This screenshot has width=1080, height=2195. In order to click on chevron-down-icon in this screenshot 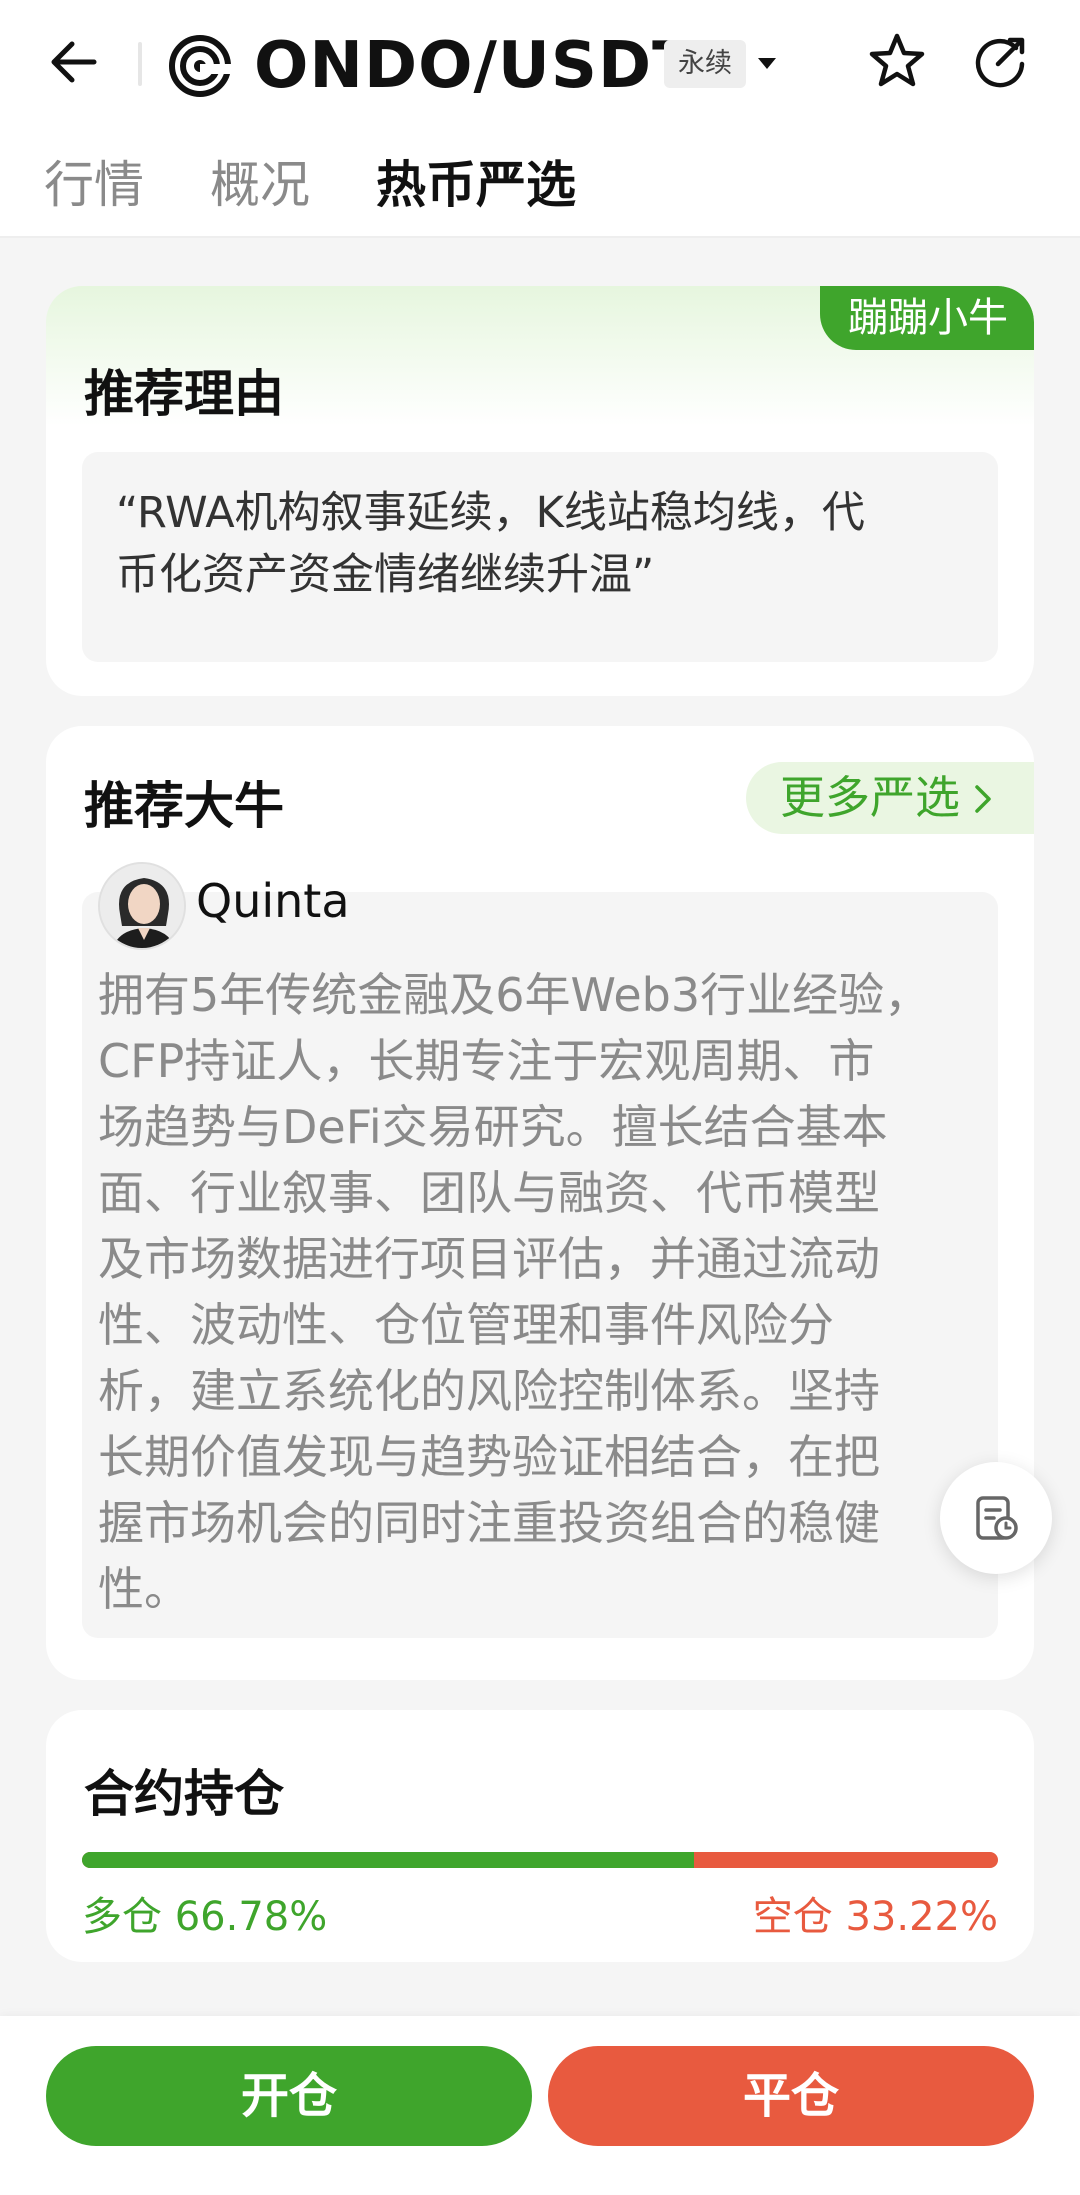, I will do `click(767, 63)`.